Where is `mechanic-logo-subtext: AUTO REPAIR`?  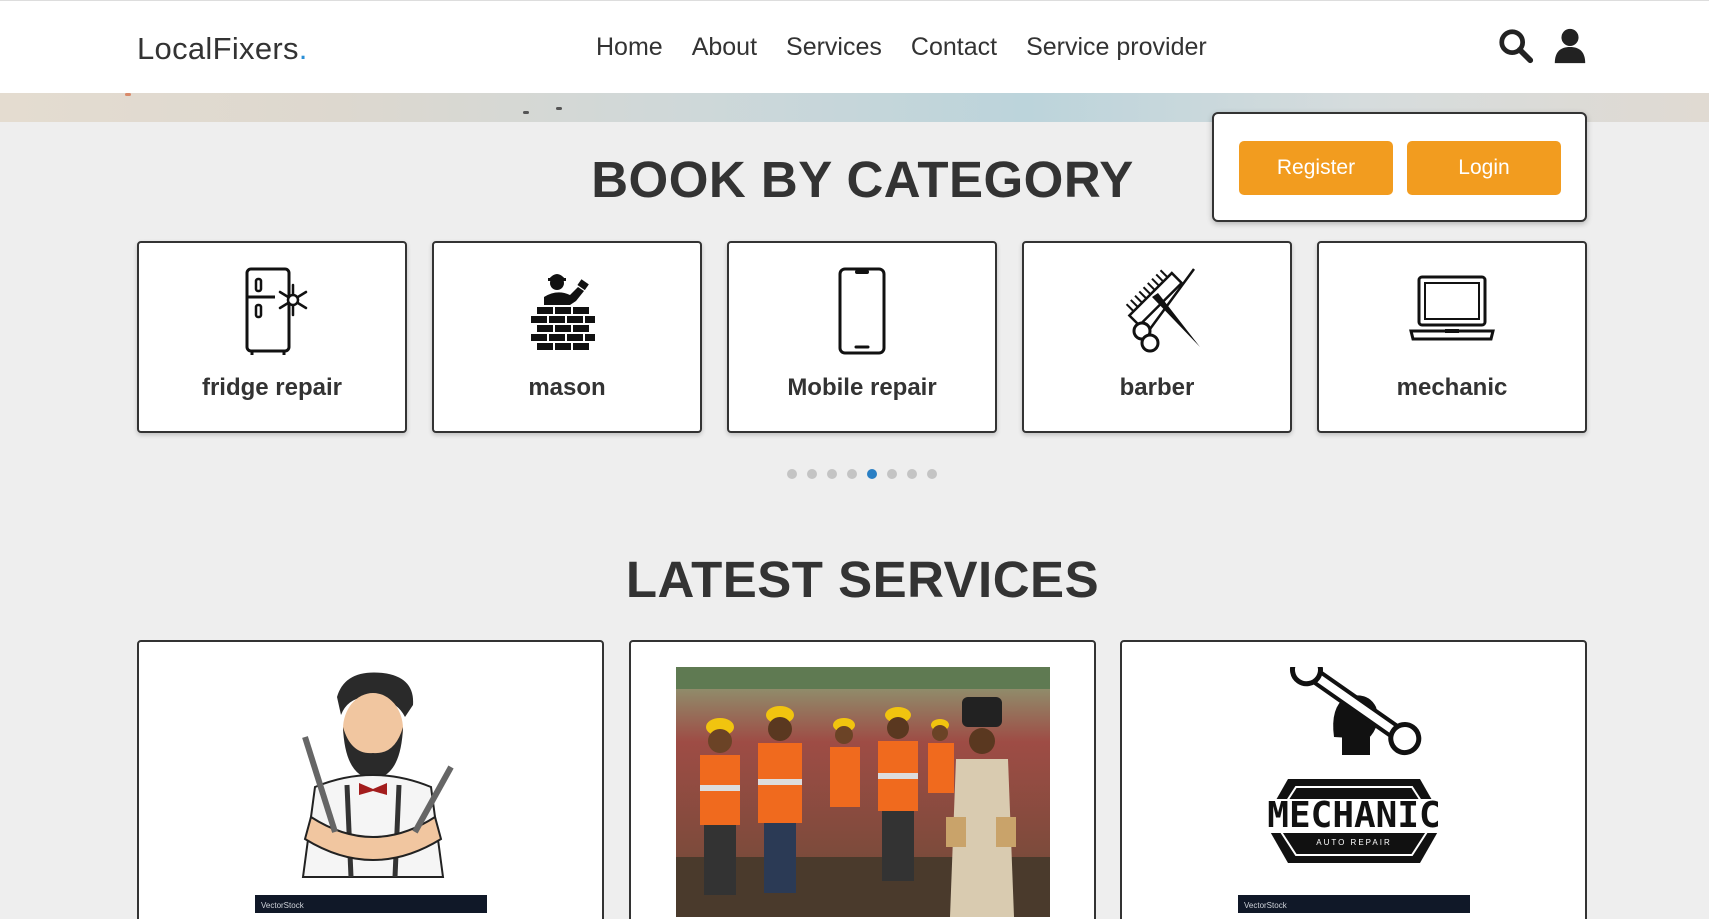 mechanic-logo-subtext: AUTO REPAIR is located at coordinates (1354, 842).